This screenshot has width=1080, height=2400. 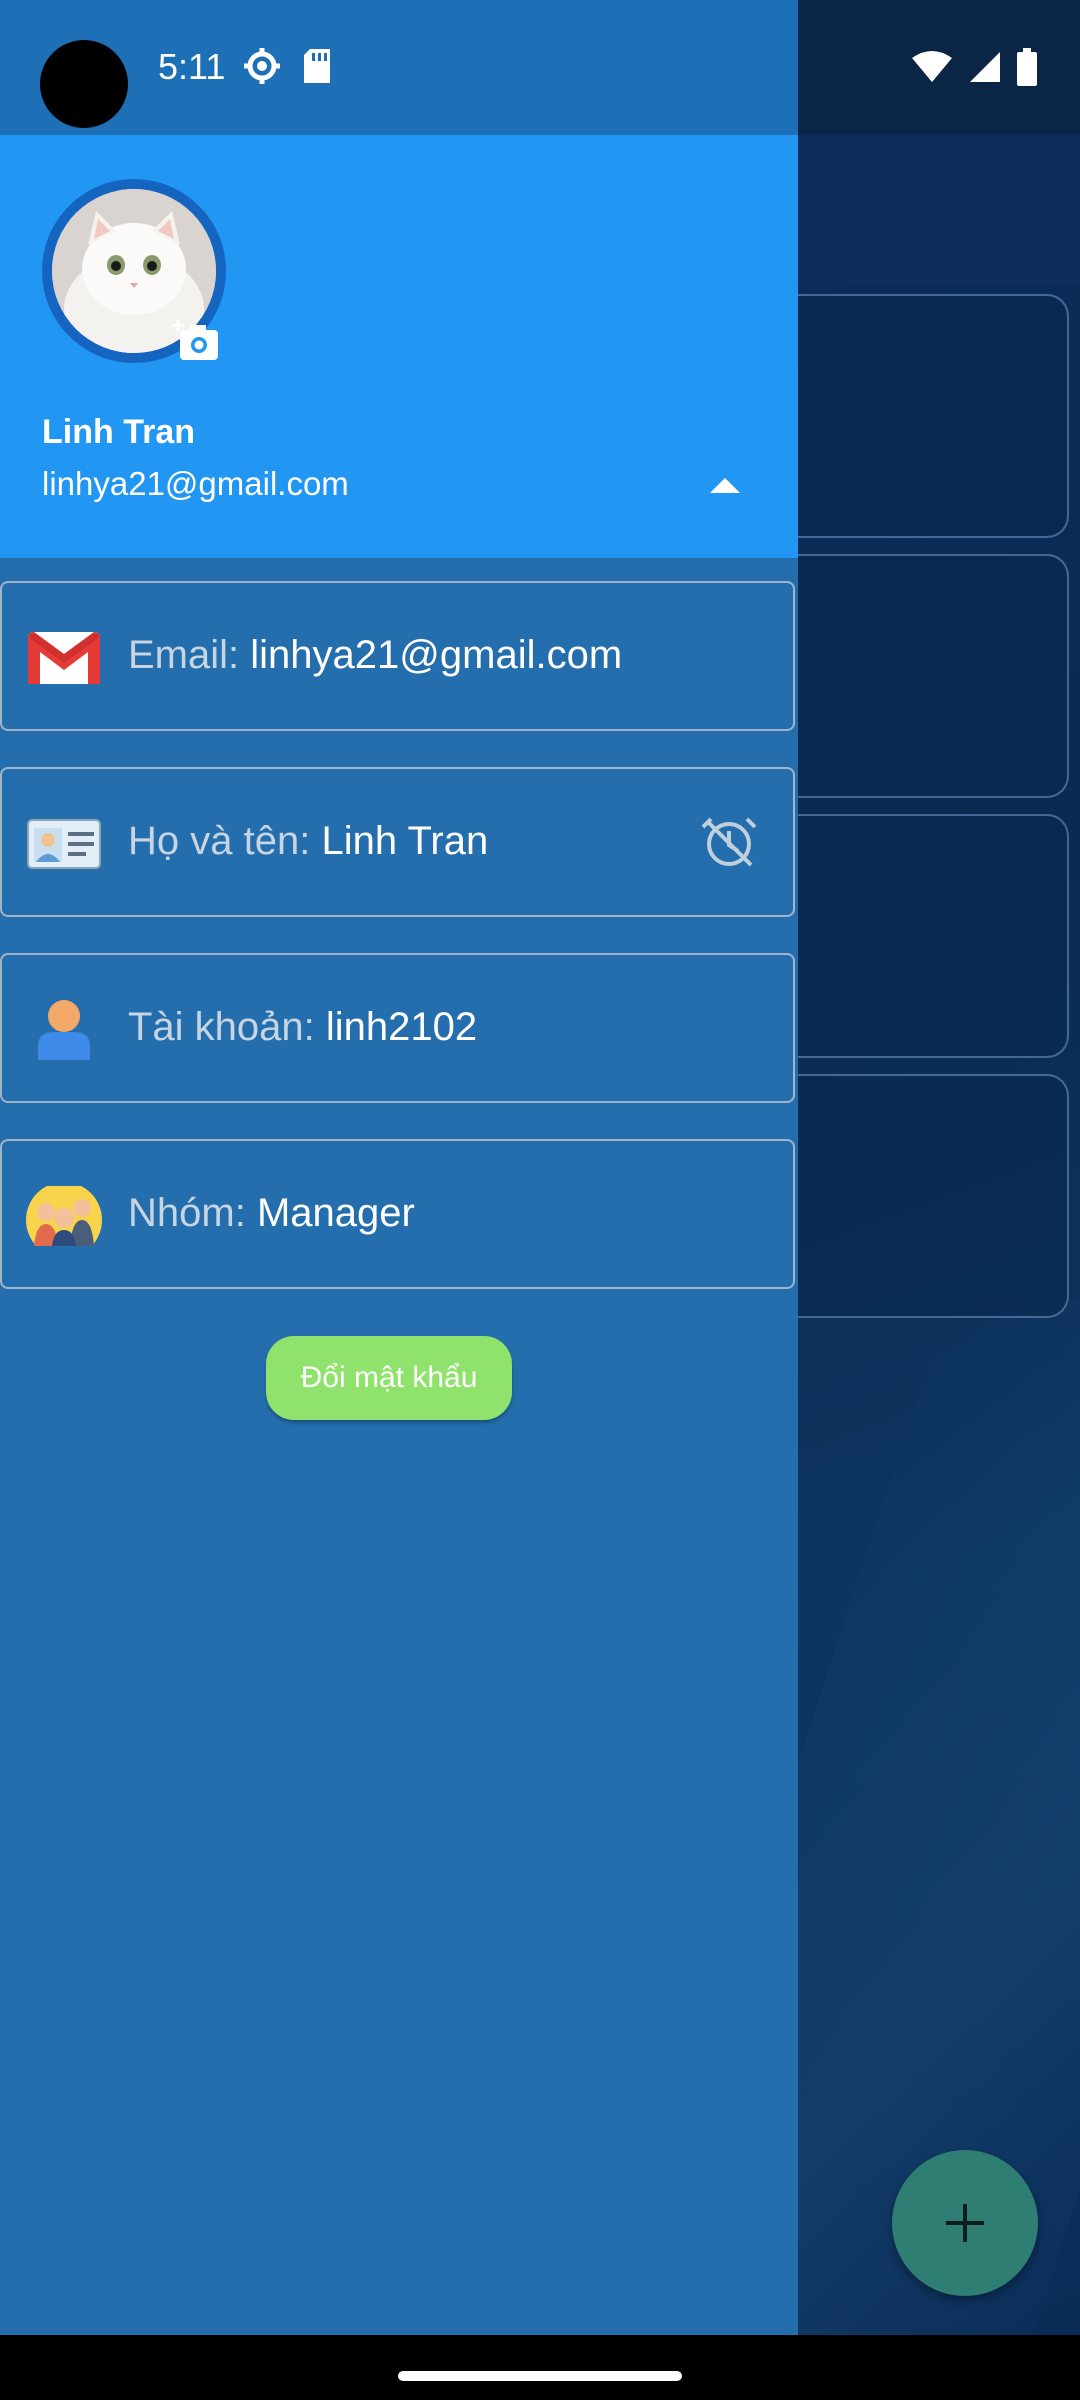 What do you see at coordinates (389, 1378) in the screenshot?
I see `change-password-button: Đổi mật khẩu` at bounding box center [389, 1378].